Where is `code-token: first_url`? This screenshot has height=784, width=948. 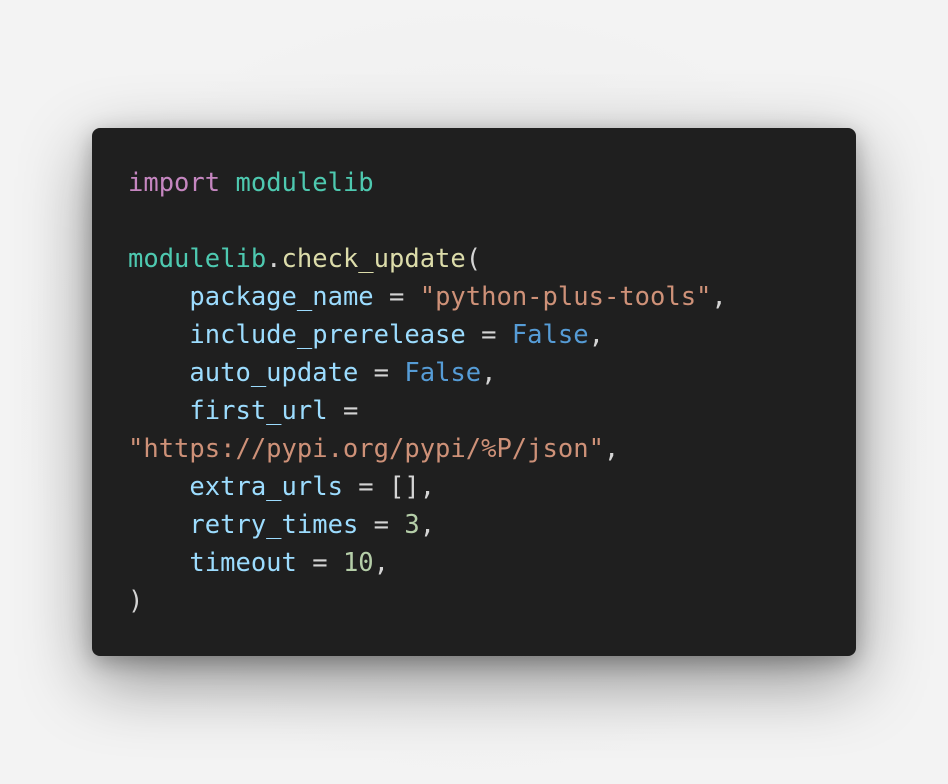 code-token: first_url is located at coordinates (258, 411).